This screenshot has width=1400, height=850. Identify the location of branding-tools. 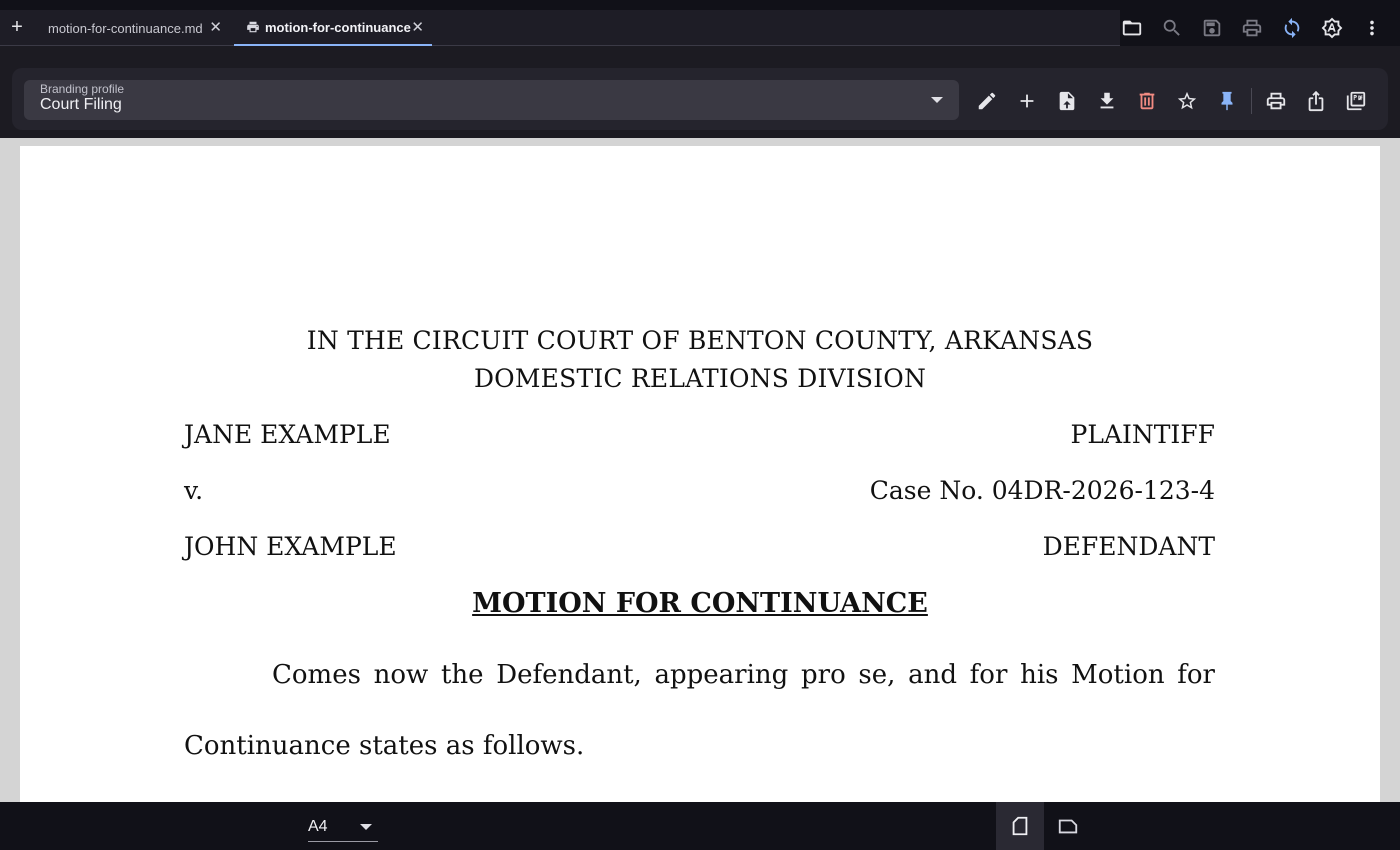
(1171, 101).